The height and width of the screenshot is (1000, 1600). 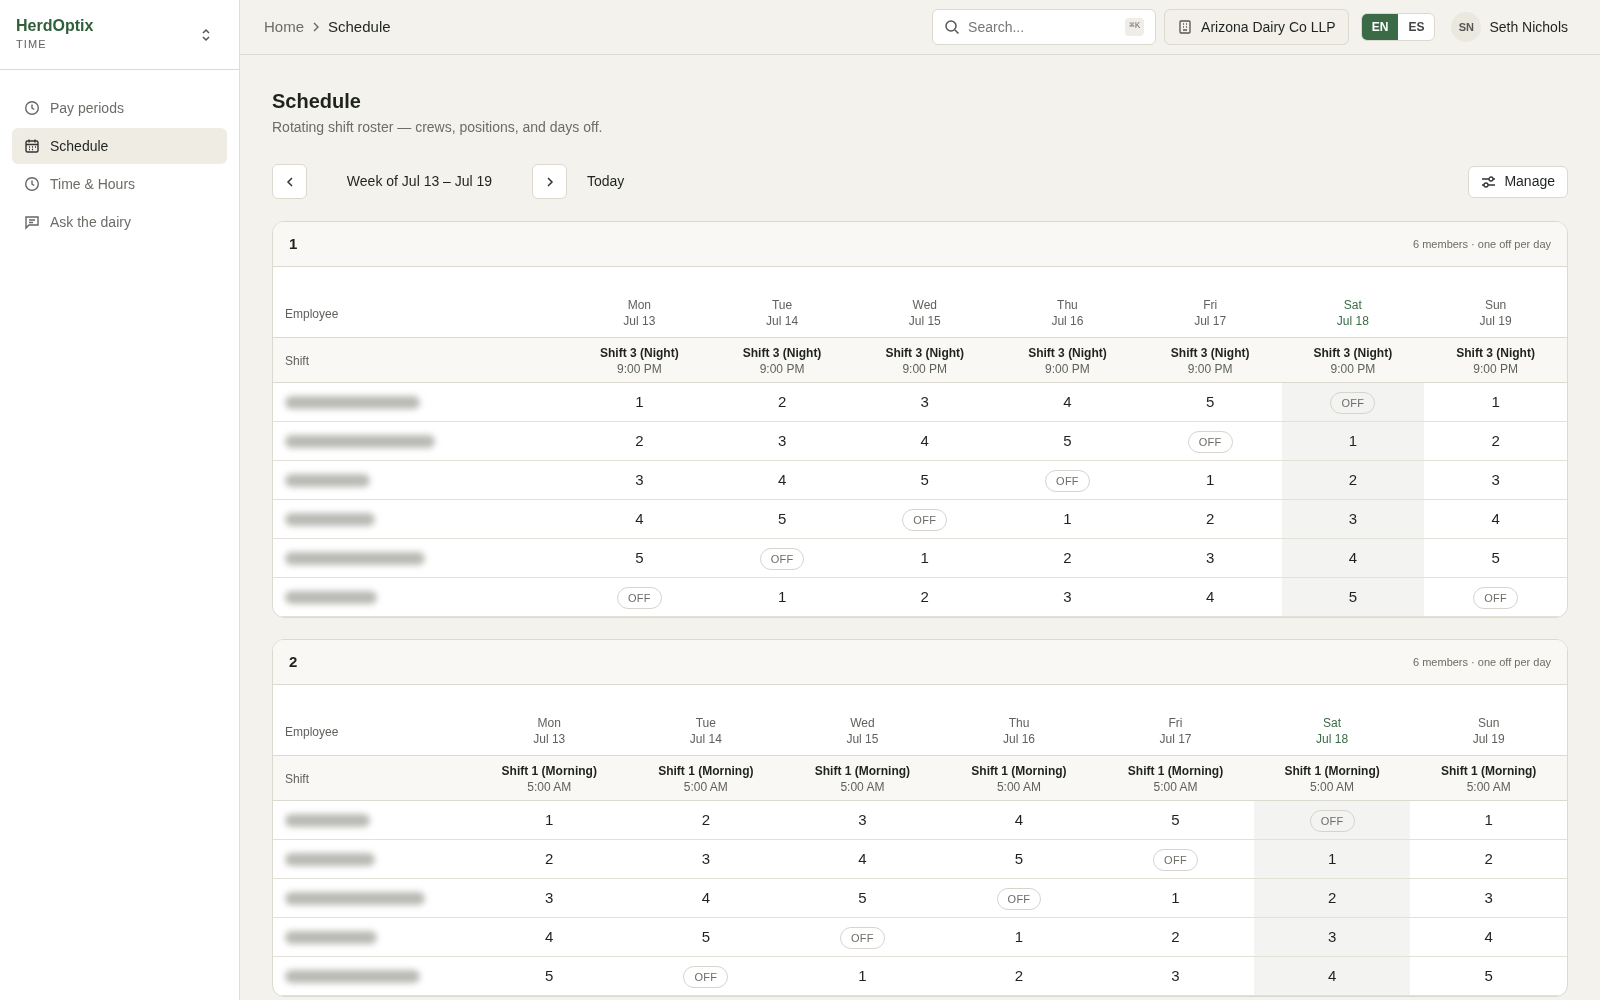 What do you see at coordinates (419, 181) in the screenshot?
I see `week-range: Week of Jul 13 – Jul 19` at bounding box center [419, 181].